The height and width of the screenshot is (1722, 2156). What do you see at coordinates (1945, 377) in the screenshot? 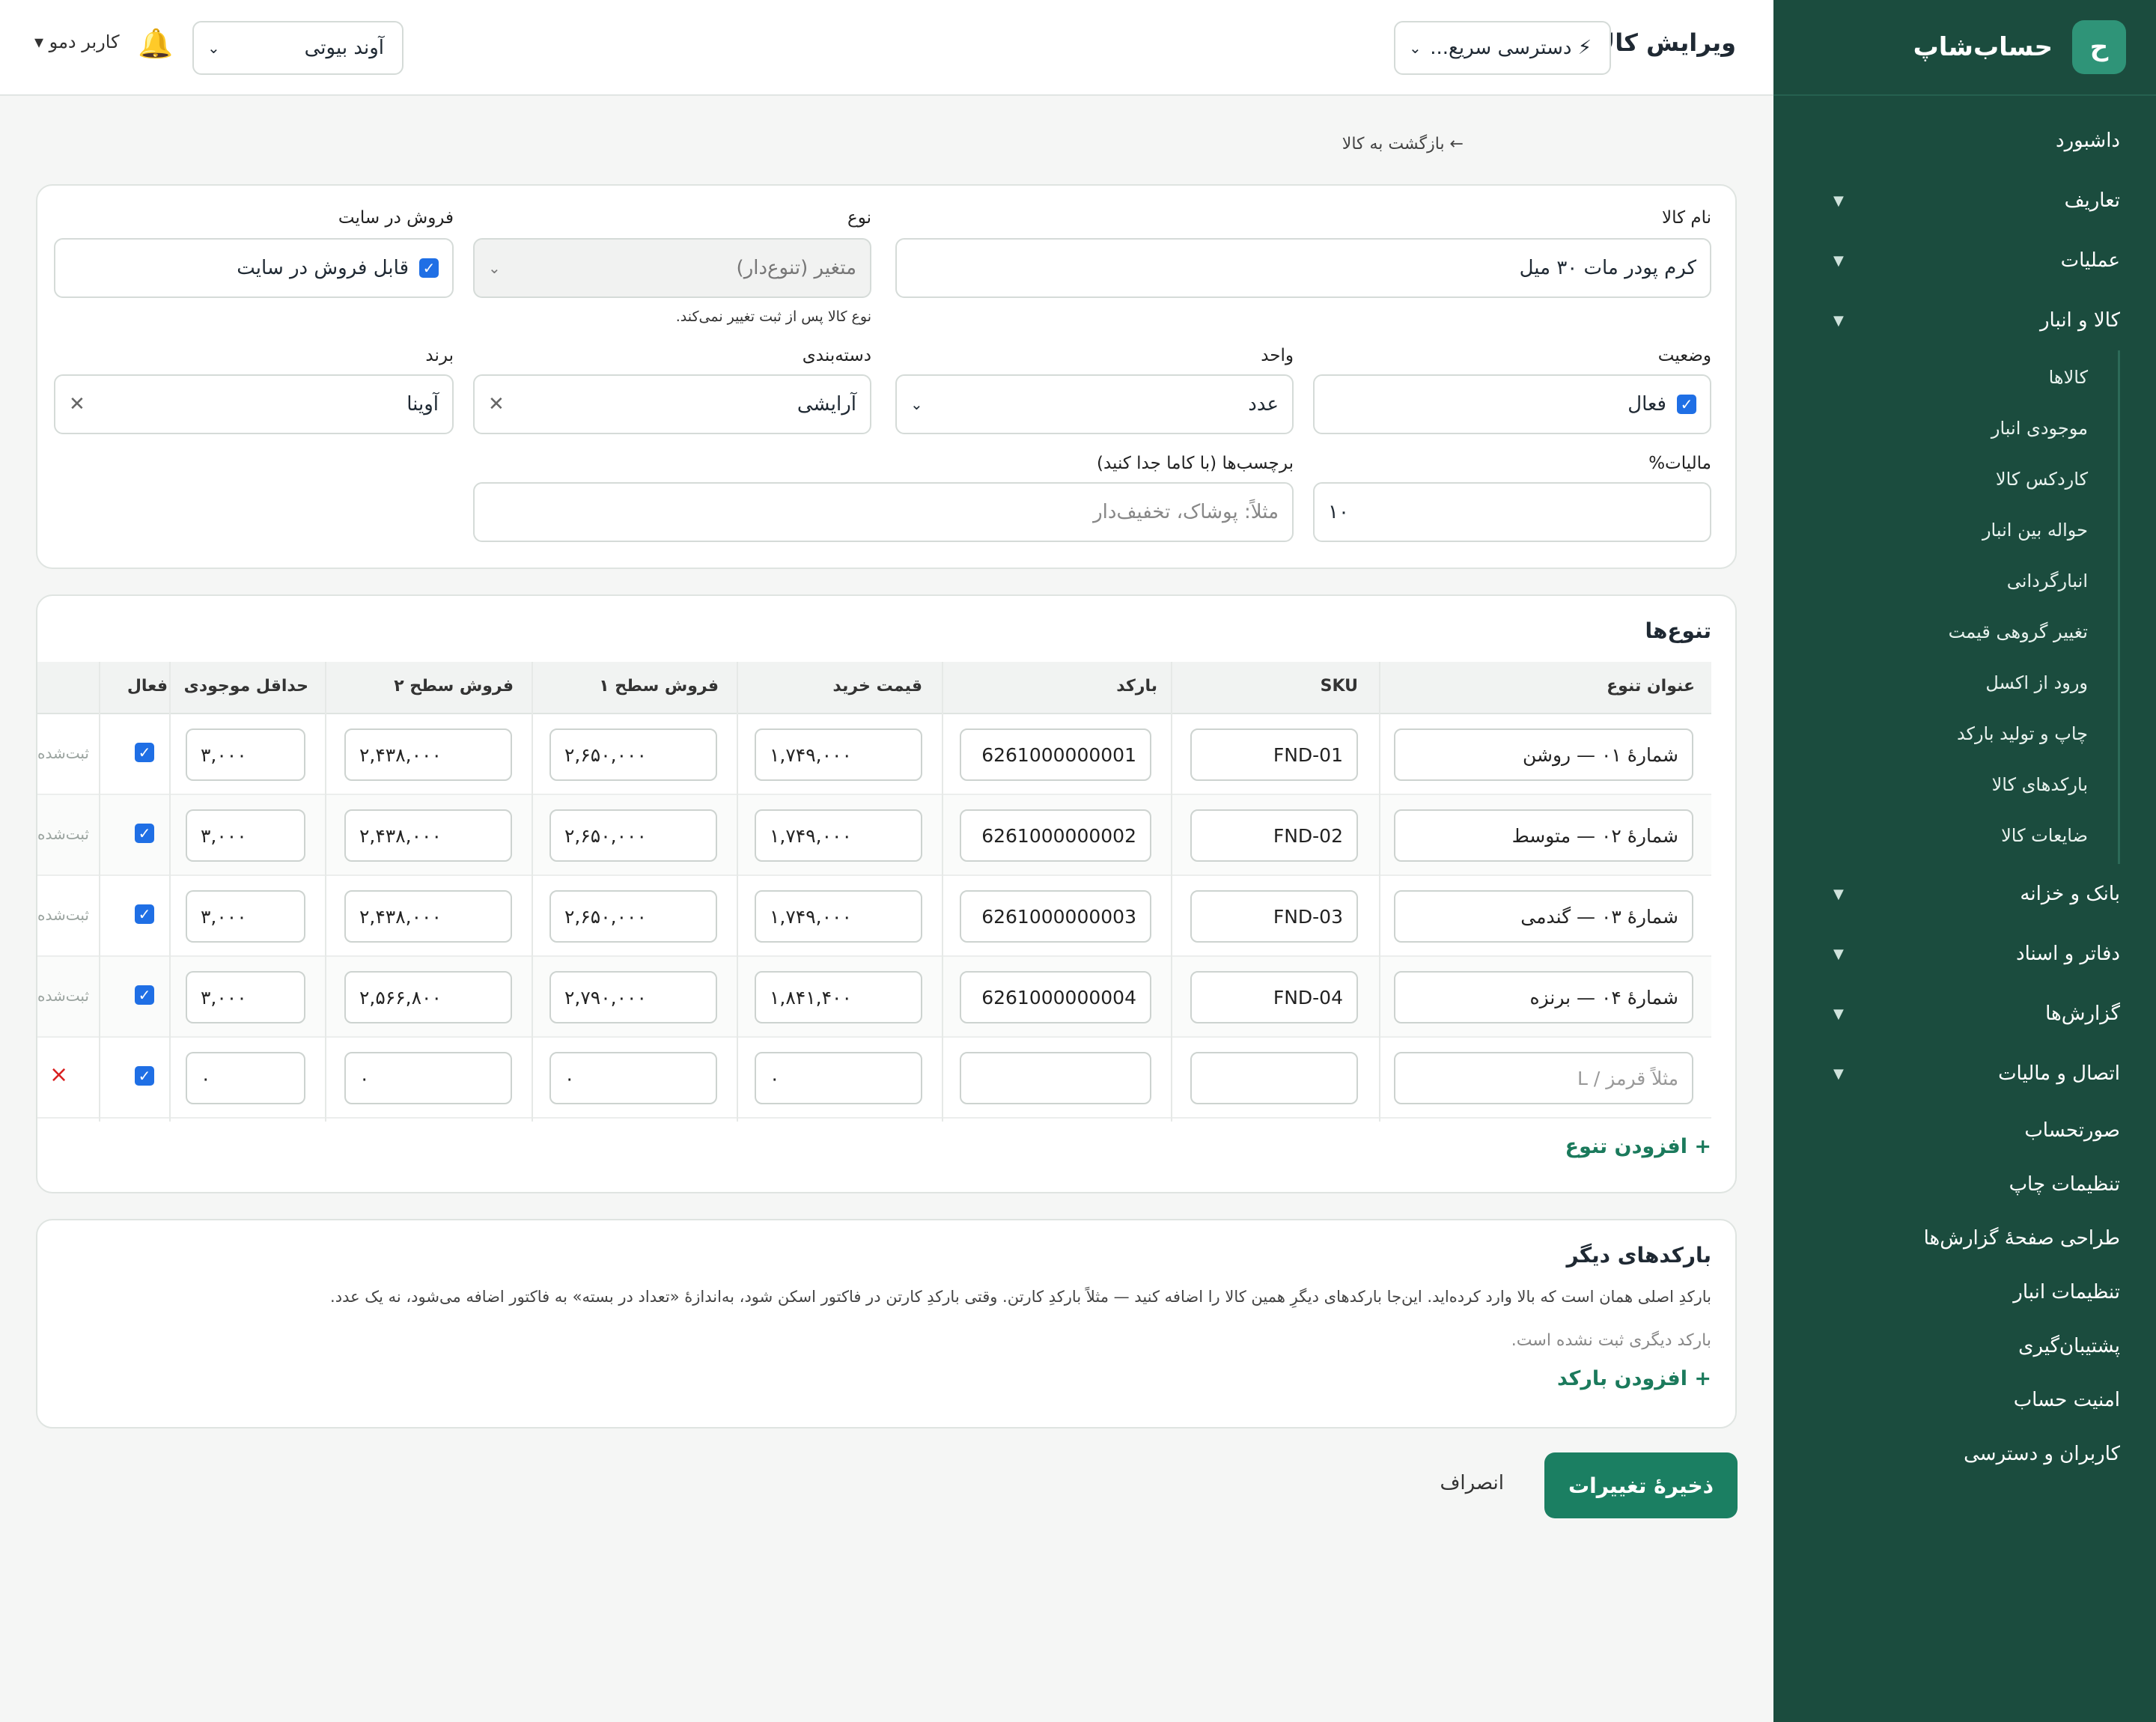
I see `sidebar-subitem-products: کالاها` at bounding box center [1945, 377].